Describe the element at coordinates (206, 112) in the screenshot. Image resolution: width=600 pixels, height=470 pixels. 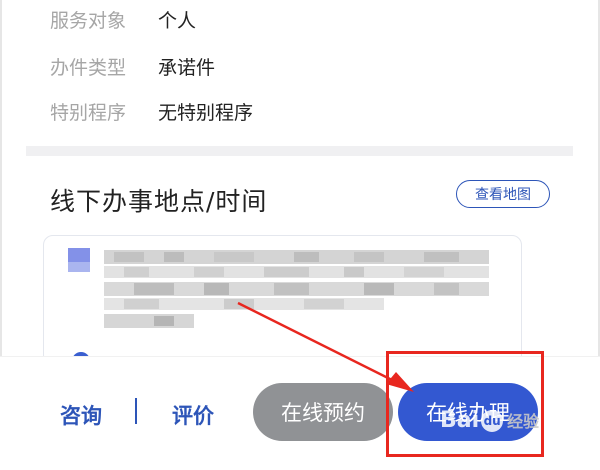
I see `detail-value: 无特别程序` at that location.